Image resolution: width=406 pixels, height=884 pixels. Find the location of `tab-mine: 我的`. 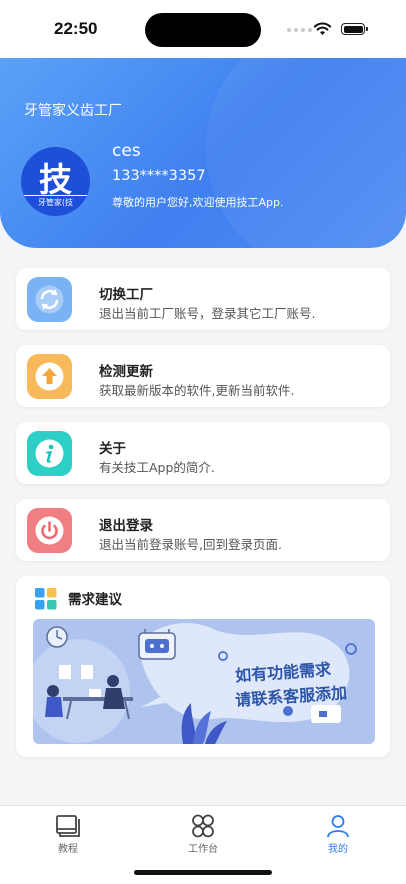

tab-mine: 我的 is located at coordinates (338, 834).